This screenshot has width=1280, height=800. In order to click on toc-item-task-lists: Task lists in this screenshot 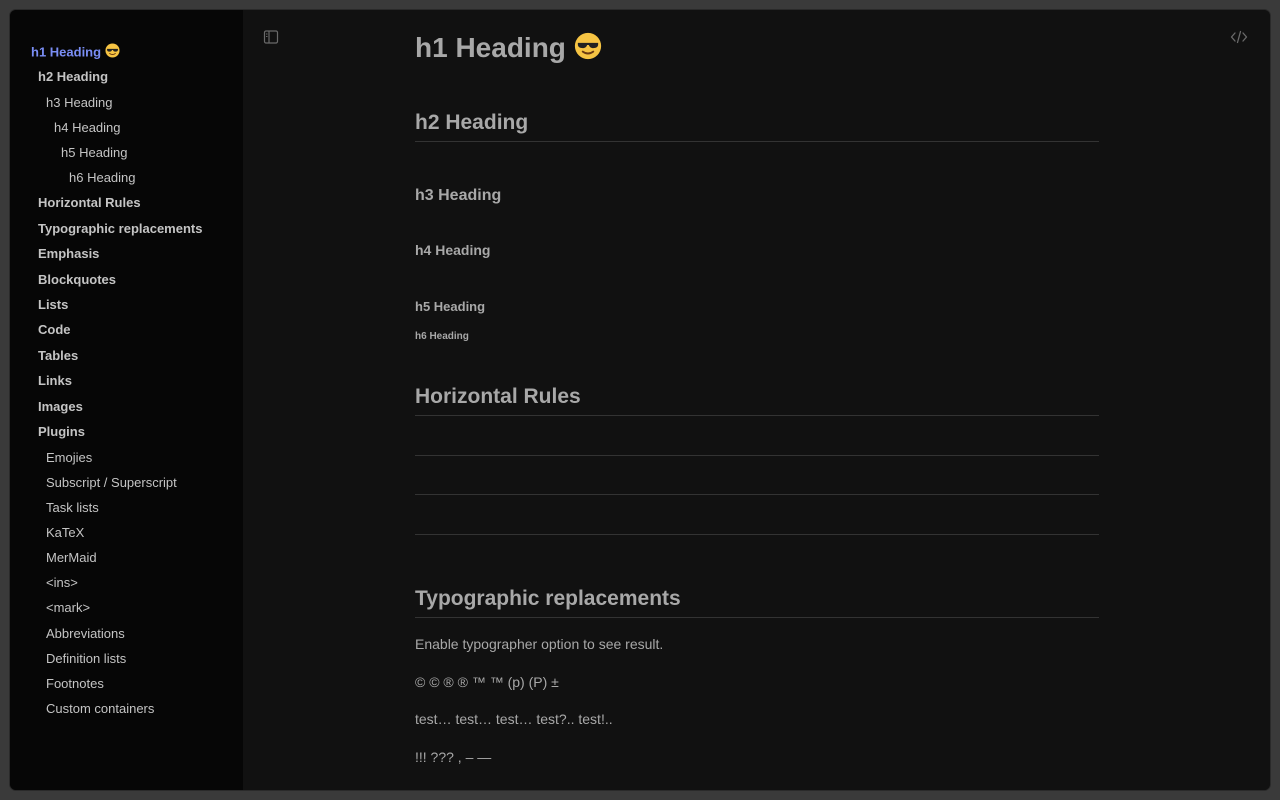, I will do `click(72, 508)`.